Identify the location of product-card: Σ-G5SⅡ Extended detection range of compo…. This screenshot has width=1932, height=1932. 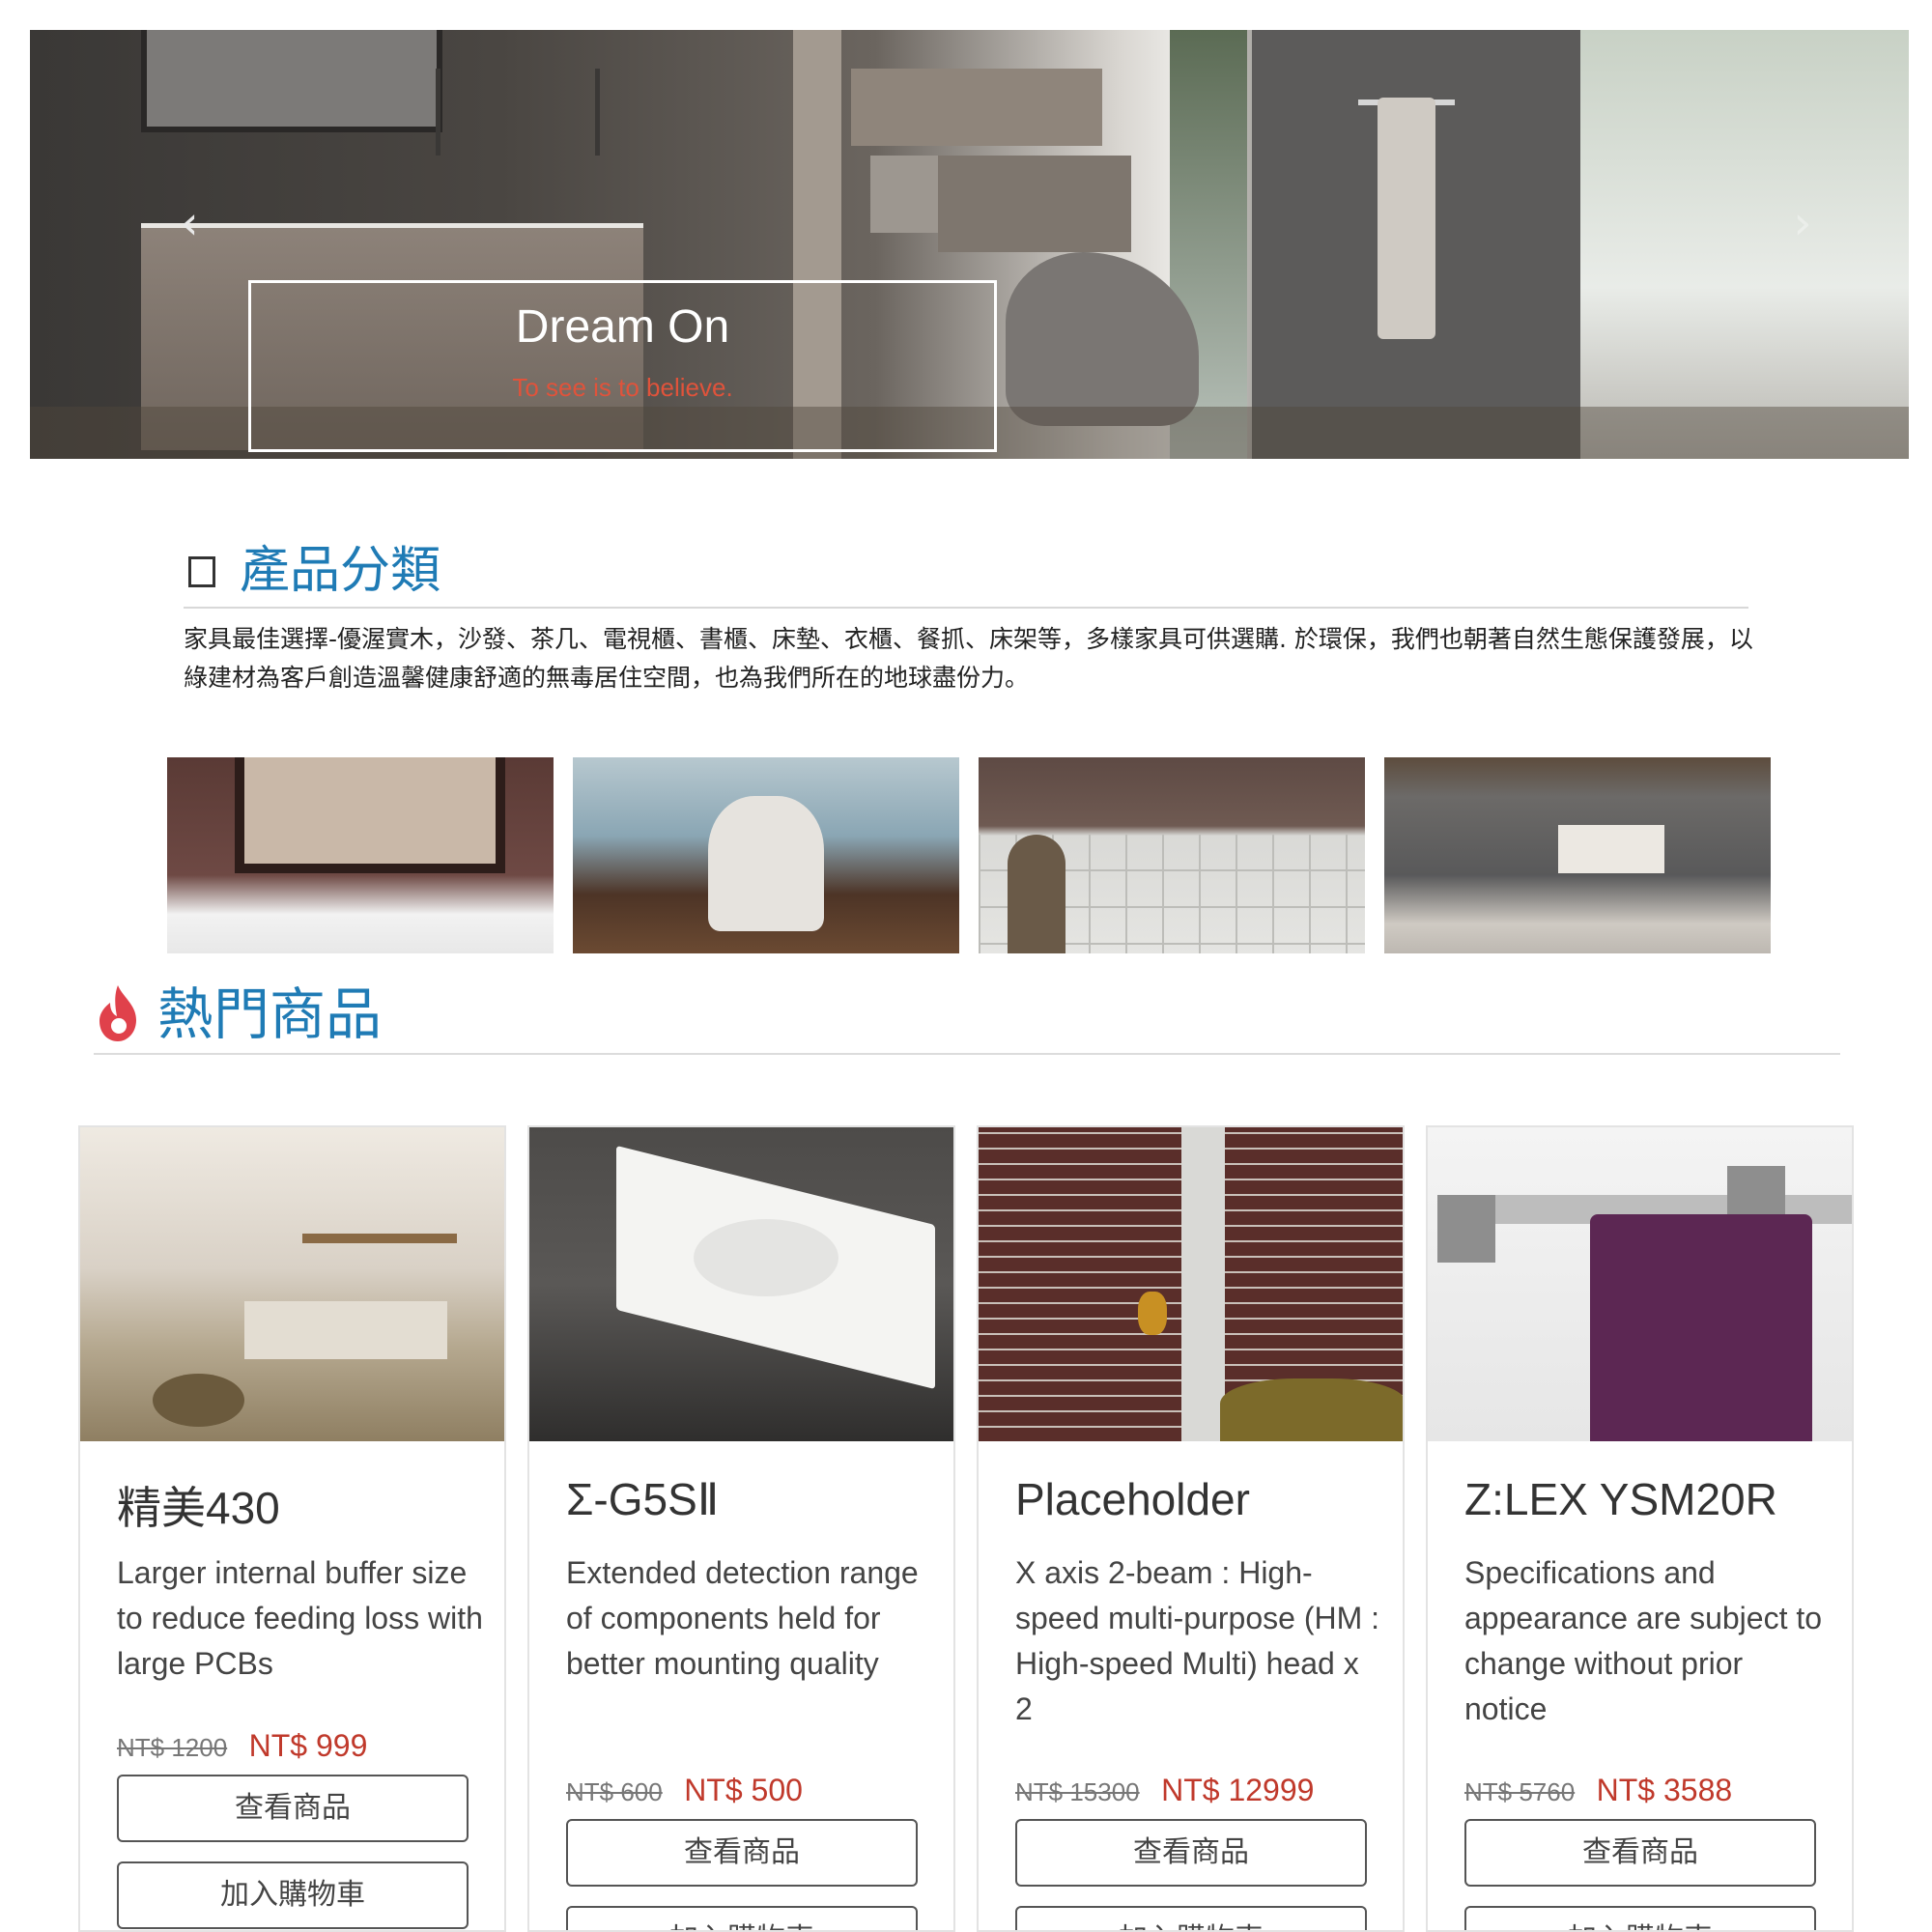
(741, 1528).